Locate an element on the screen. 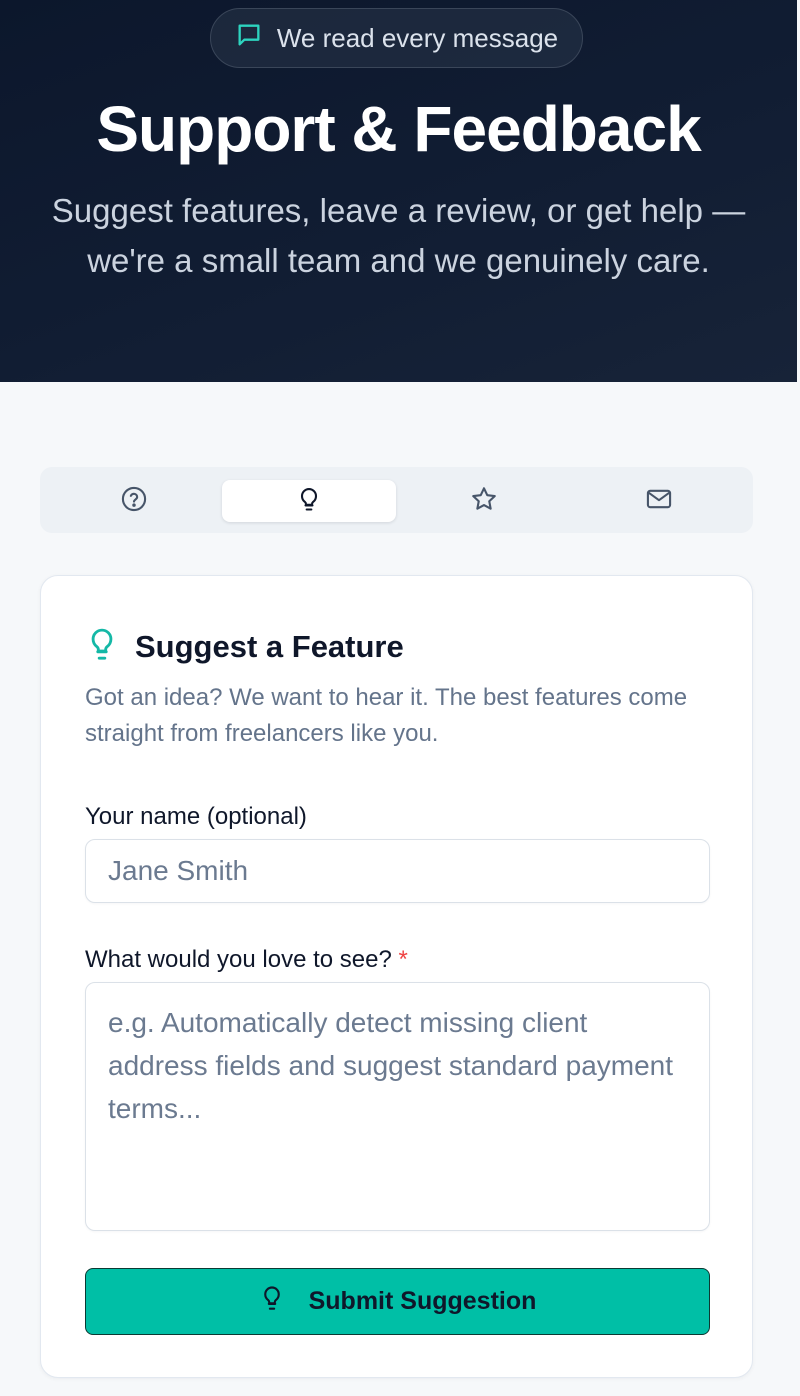  card-header: Suggest a Feature is located at coordinates (244, 646).